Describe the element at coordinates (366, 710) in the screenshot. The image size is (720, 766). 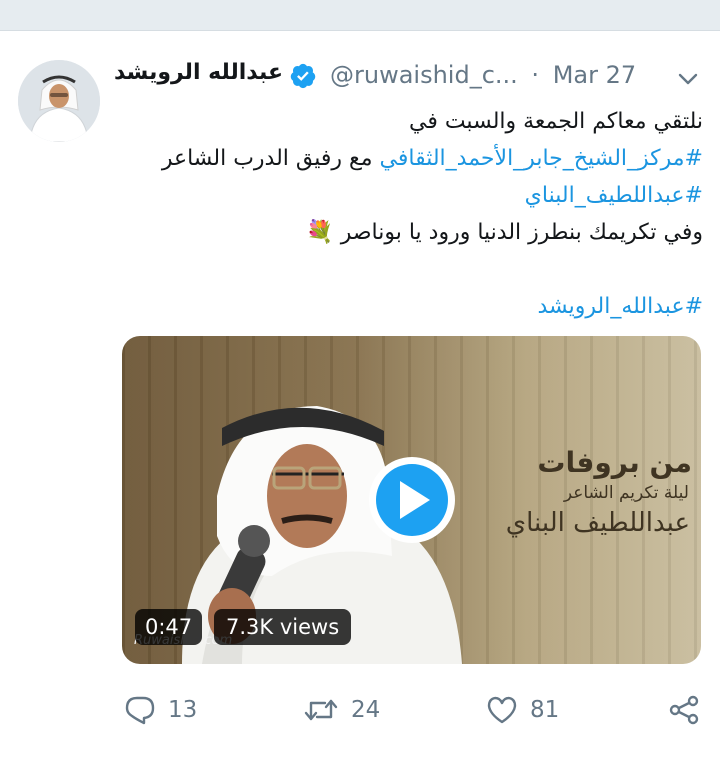
I see `retweet-count: 24` at that location.